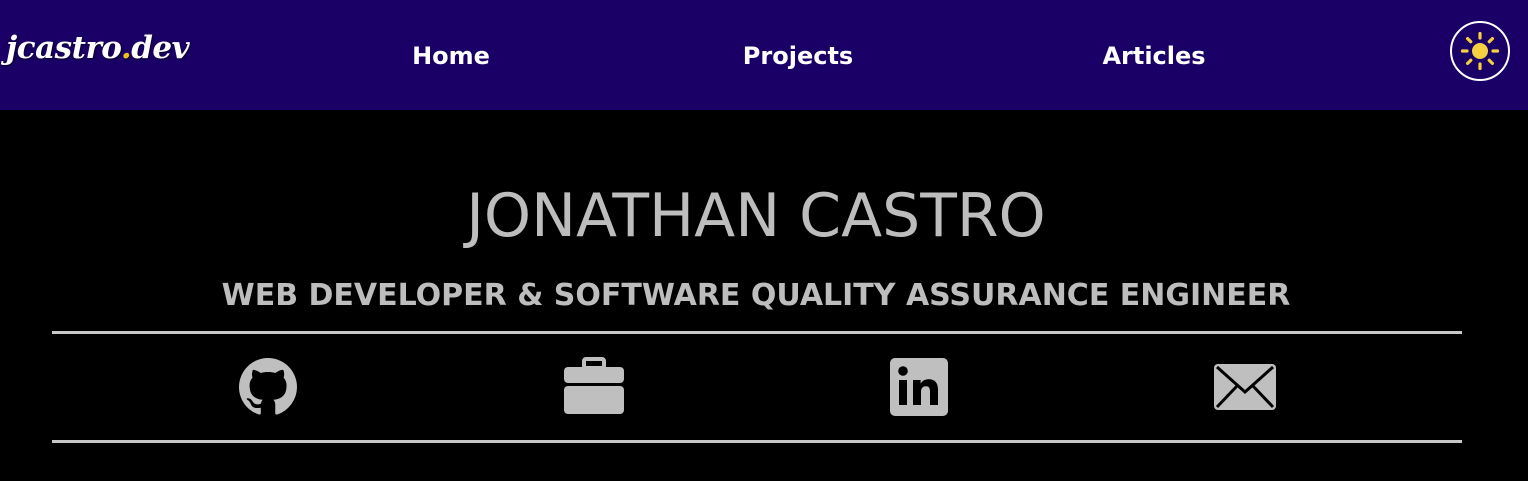 This screenshot has width=1528, height=481. I want to click on site-logo: jcastro.dev, so click(98, 48).